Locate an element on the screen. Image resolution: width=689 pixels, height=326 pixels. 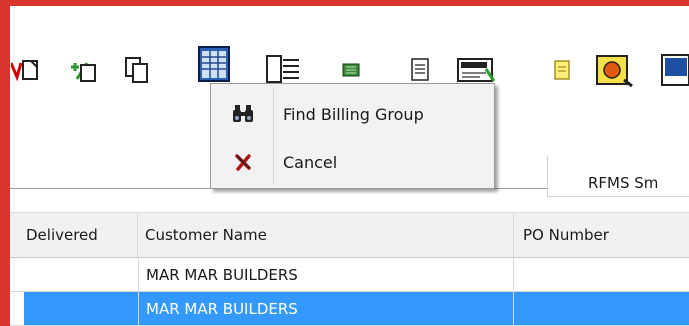
binoculars-icon is located at coordinates (243, 114).